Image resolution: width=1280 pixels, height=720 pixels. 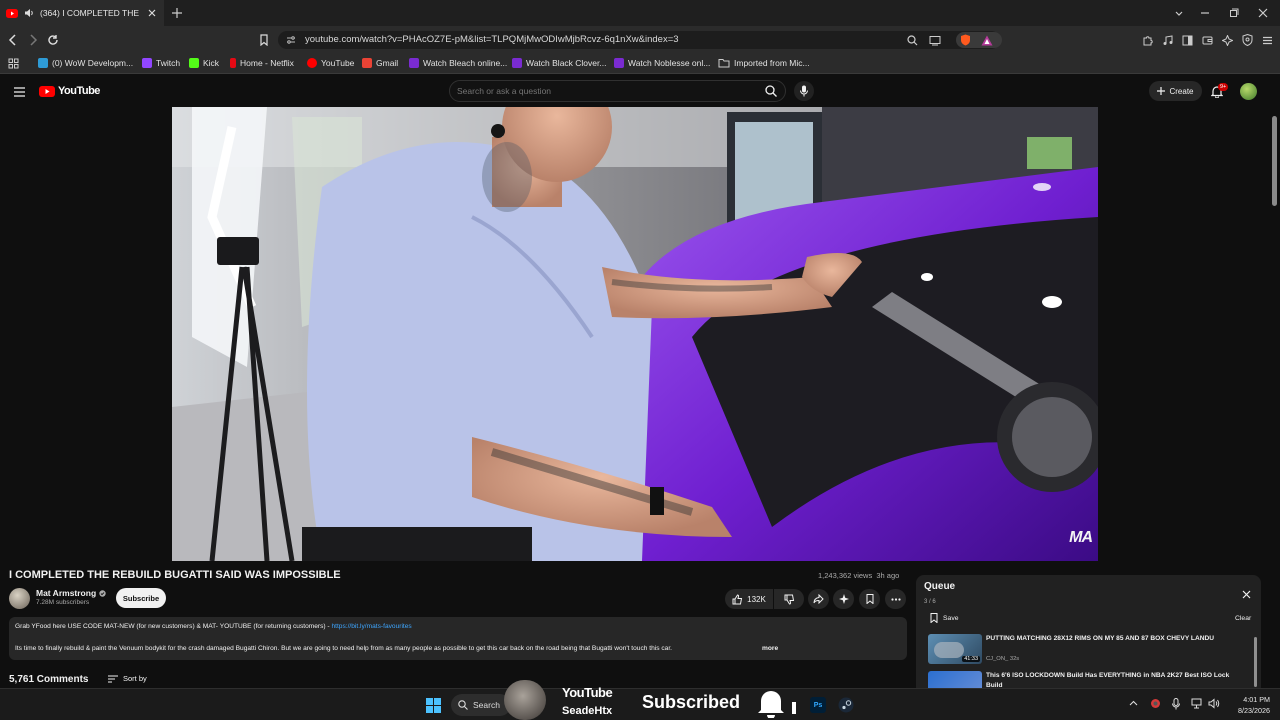 What do you see at coordinates (486, 705) in the screenshot?
I see `taskbar-search-label: Search` at bounding box center [486, 705].